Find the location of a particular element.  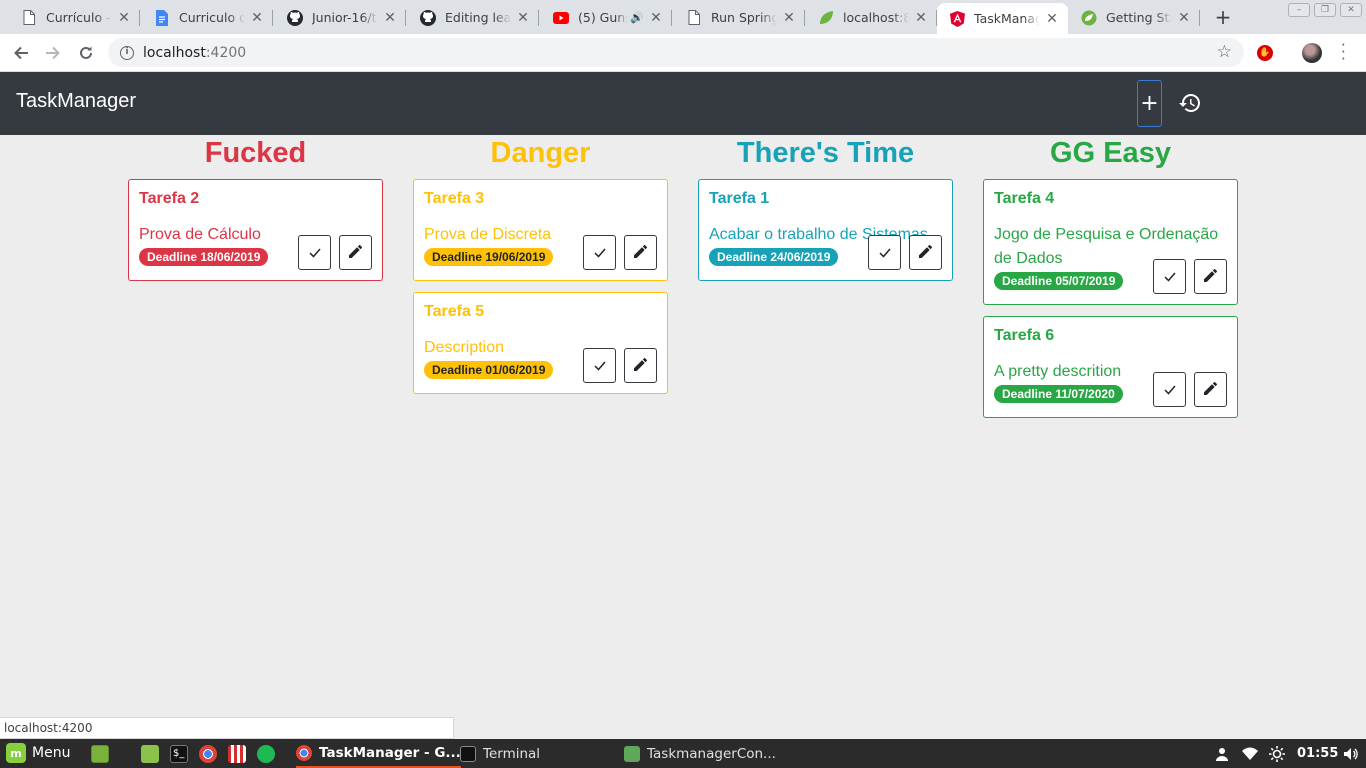

terminal-launcher-icon: $_ is located at coordinates (179, 754).